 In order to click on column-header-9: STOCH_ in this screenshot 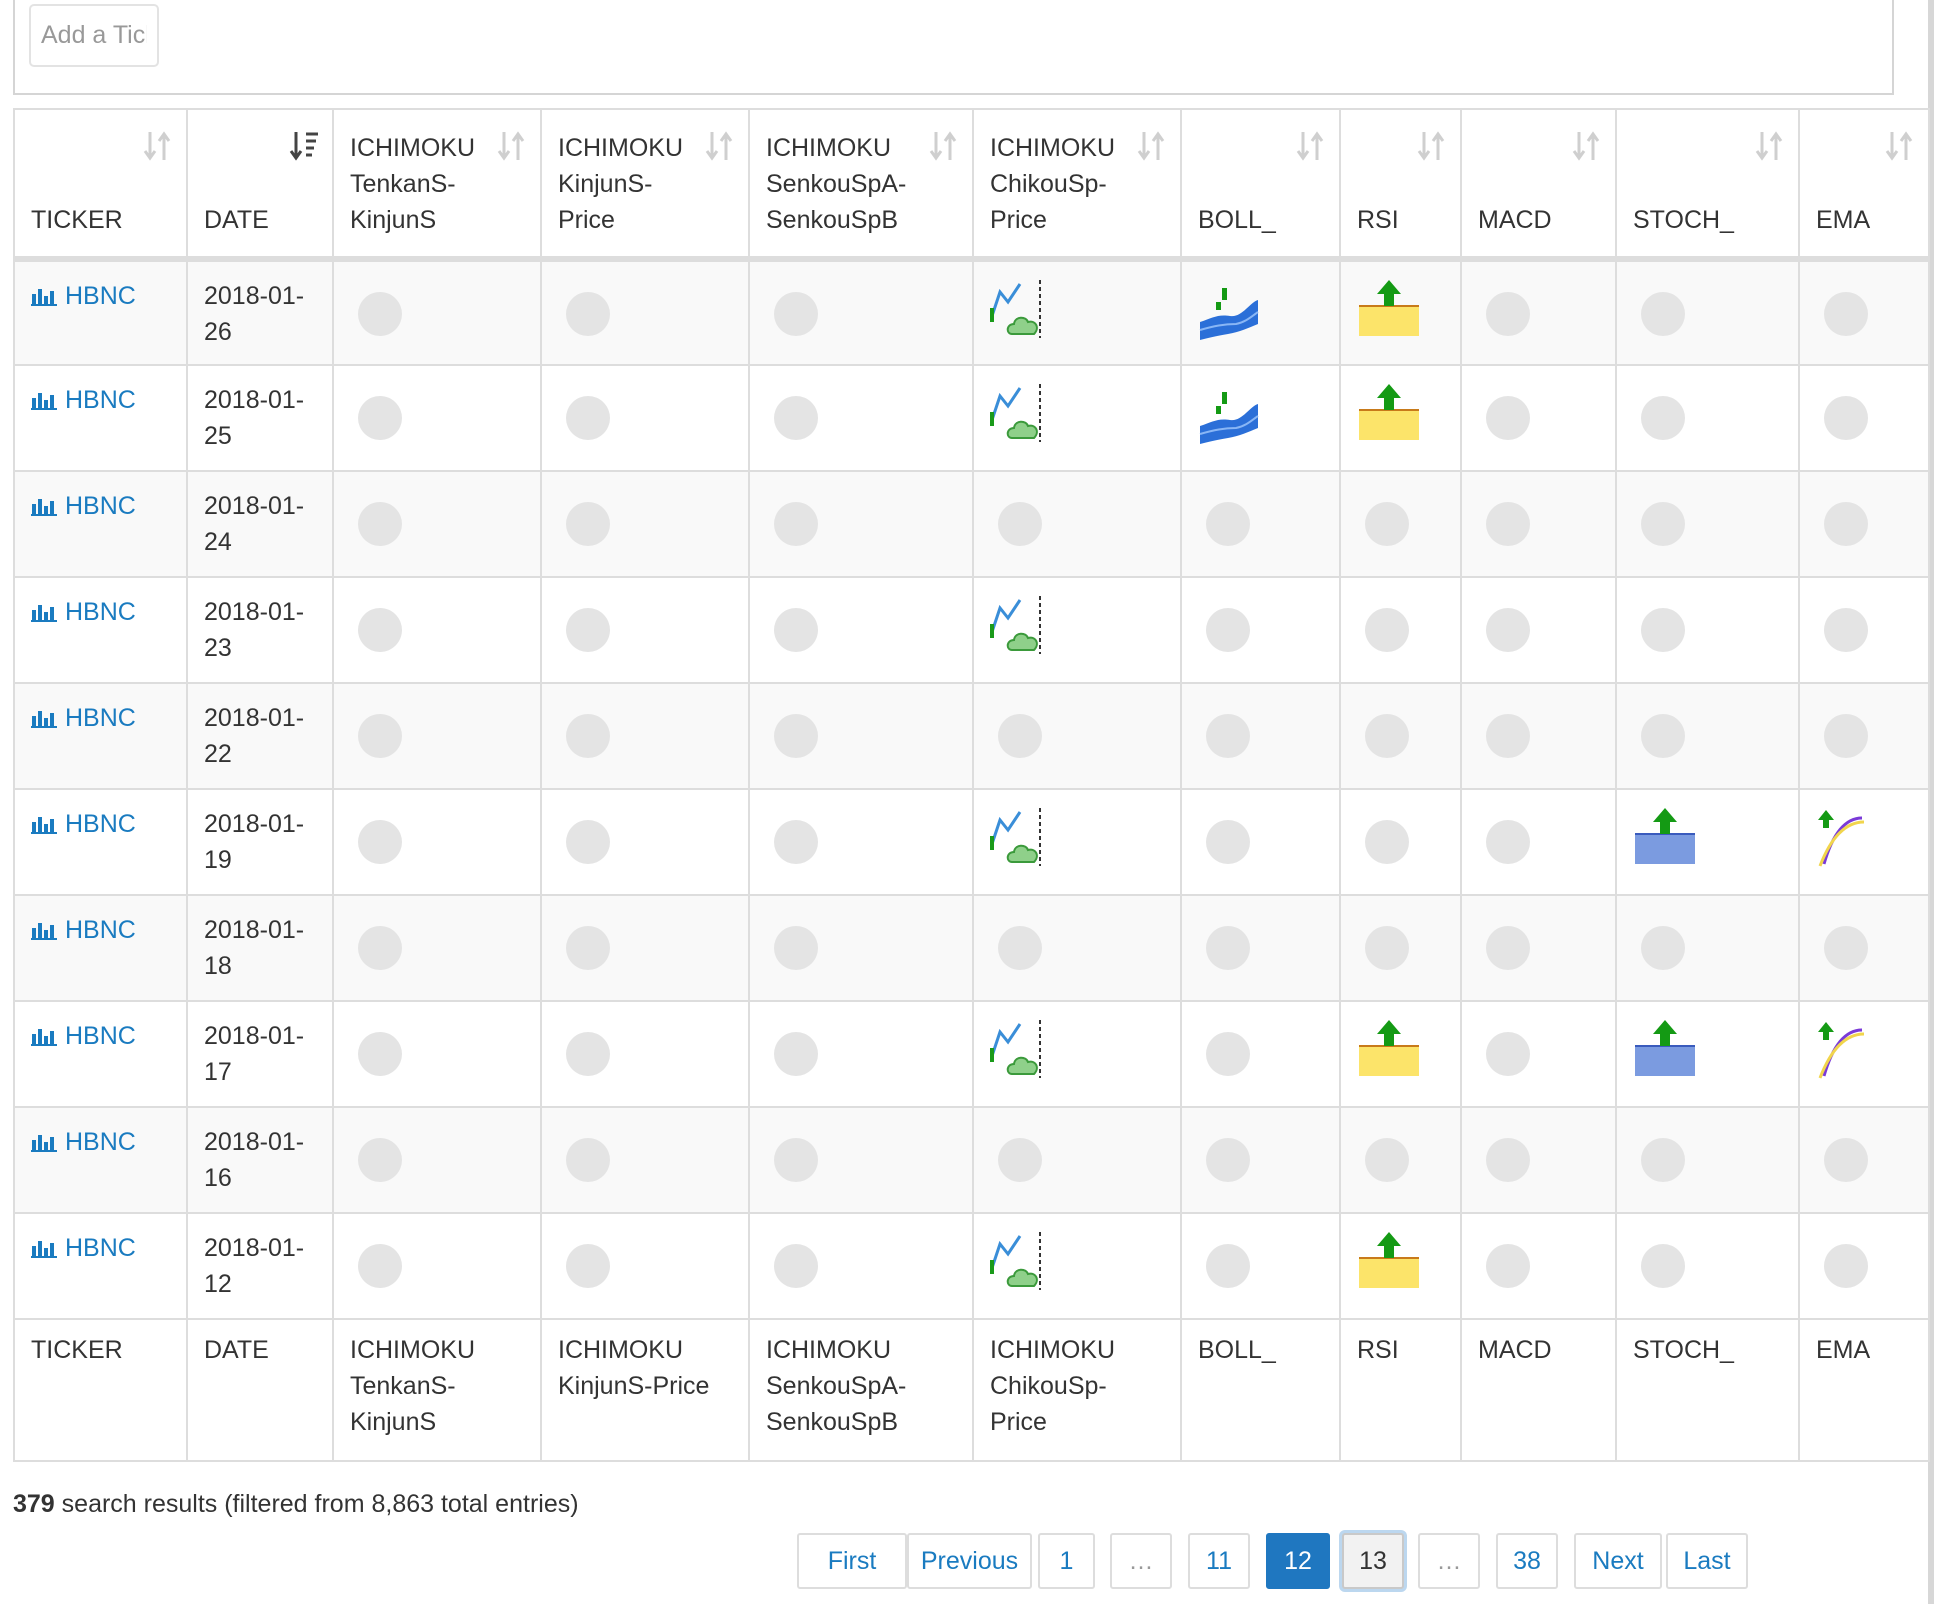, I will do `click(1707, 184)`.